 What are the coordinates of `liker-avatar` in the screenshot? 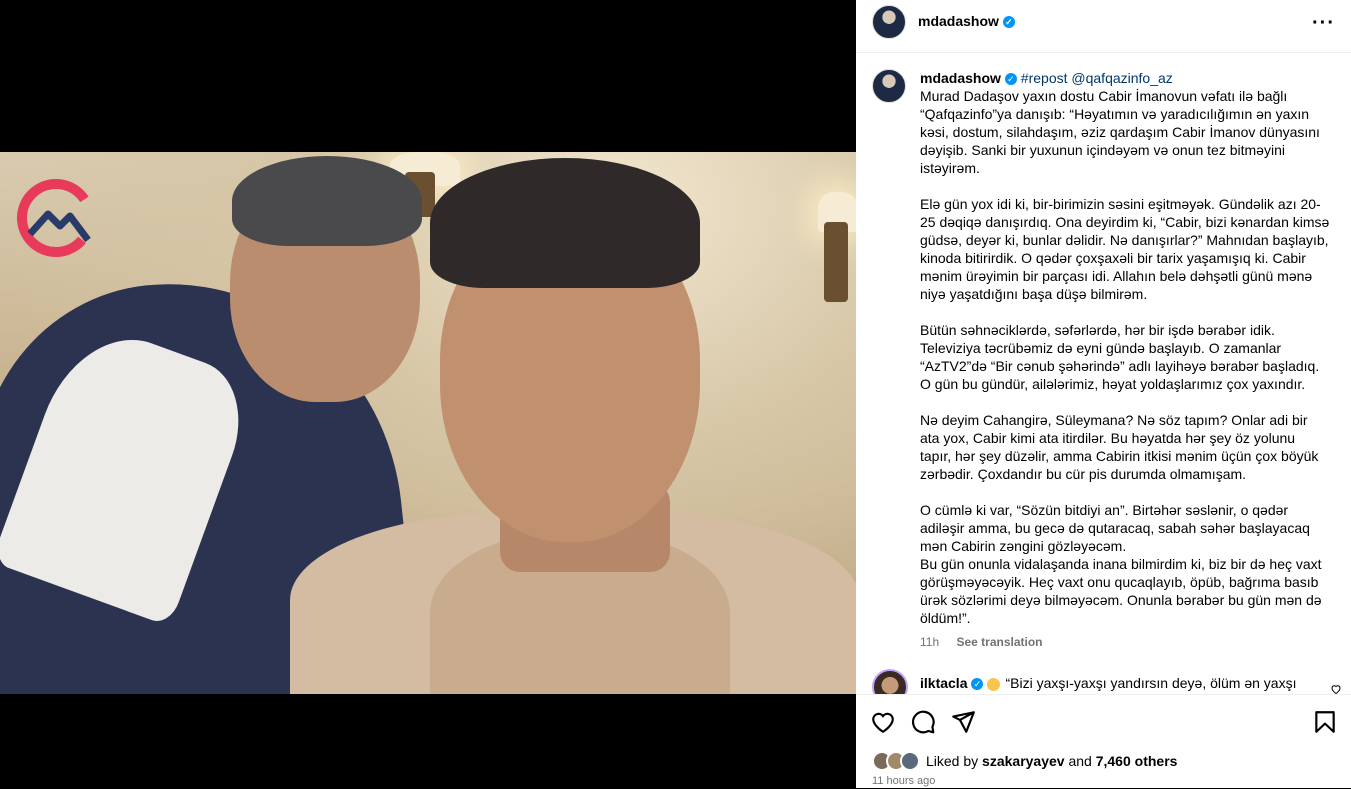 It's located at (910, 761).